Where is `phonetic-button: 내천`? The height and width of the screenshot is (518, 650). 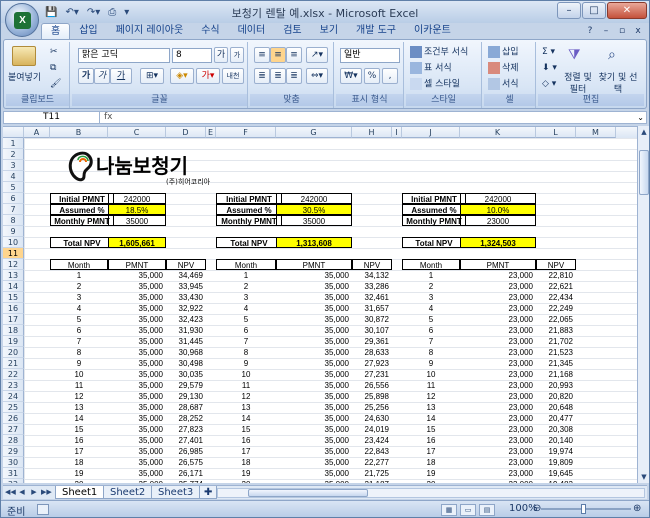
phonetic-button: 내천 is located at coordinates (233, 76).